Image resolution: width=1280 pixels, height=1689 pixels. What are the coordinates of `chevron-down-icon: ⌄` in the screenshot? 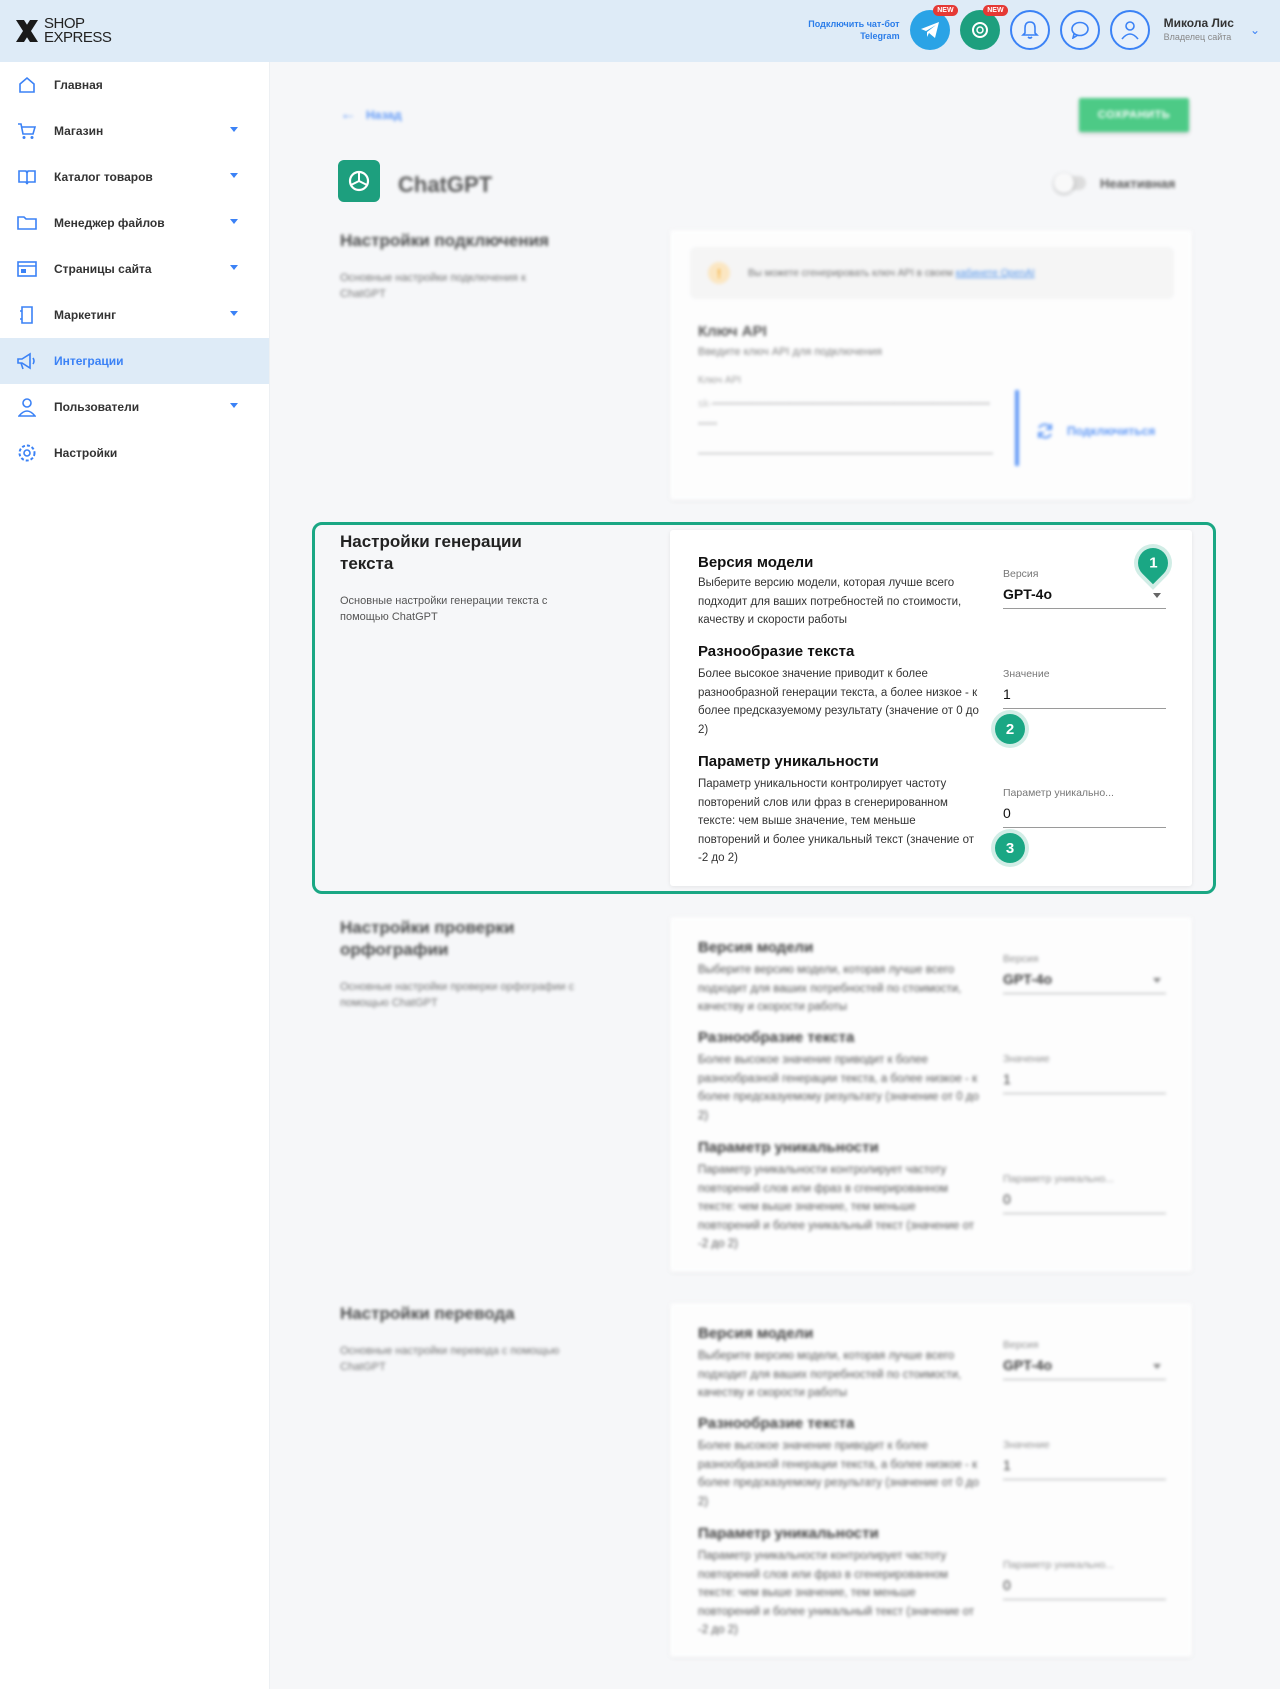 It's located at (1255, 30).